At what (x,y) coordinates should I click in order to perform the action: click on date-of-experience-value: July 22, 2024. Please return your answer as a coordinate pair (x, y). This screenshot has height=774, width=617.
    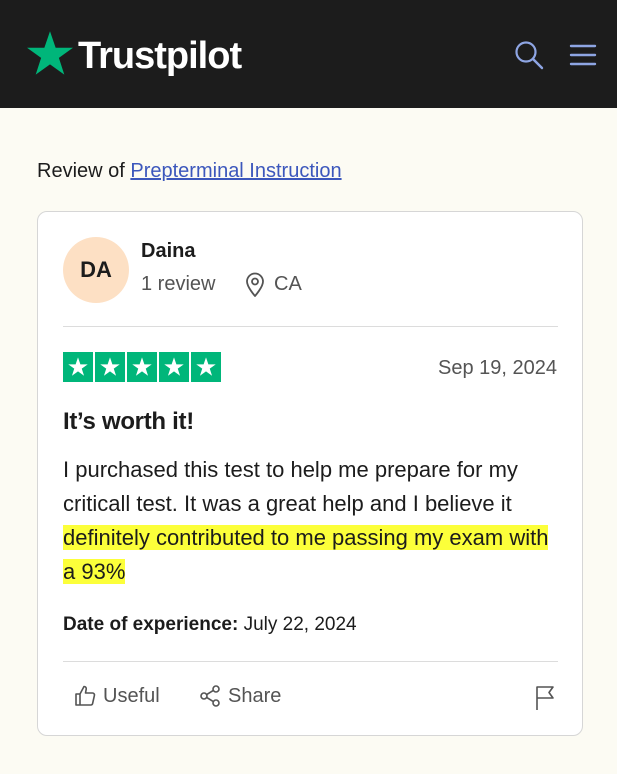
    Looking at the image, I should click on (300, 624).